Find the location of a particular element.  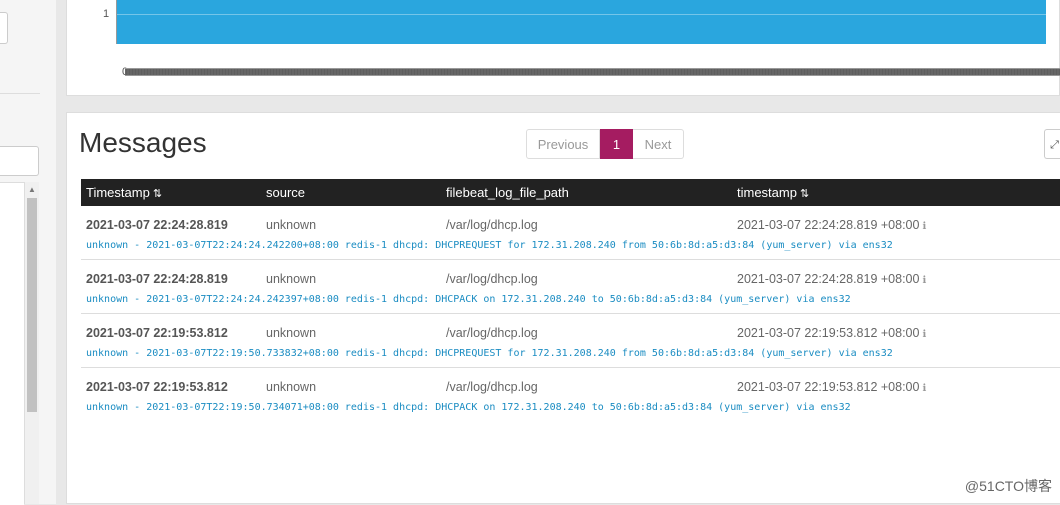

previous-page-button: Previous is located at coordinates (563, 144).